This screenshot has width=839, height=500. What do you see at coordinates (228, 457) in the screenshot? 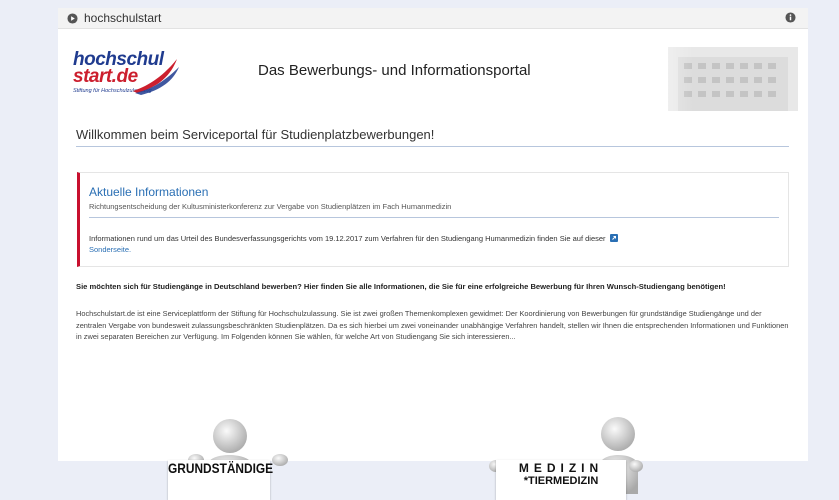
I see `card-grundstaendige: GRUNDSTÄNDIGE` at bounding box center [228, 457].